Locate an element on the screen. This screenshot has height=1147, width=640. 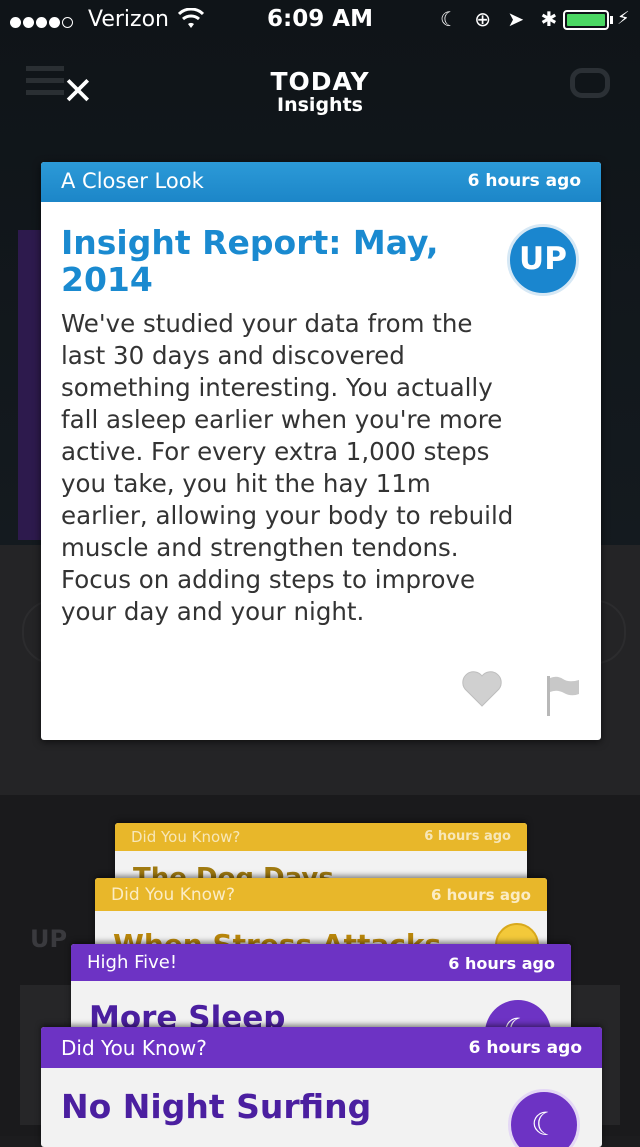
insight-title: Insight Report: May, 2014 is located at coordinates (250, 261).